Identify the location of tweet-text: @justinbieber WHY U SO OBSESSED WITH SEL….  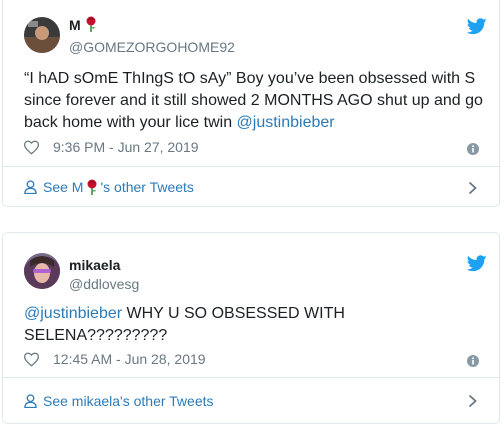
(184, 324).